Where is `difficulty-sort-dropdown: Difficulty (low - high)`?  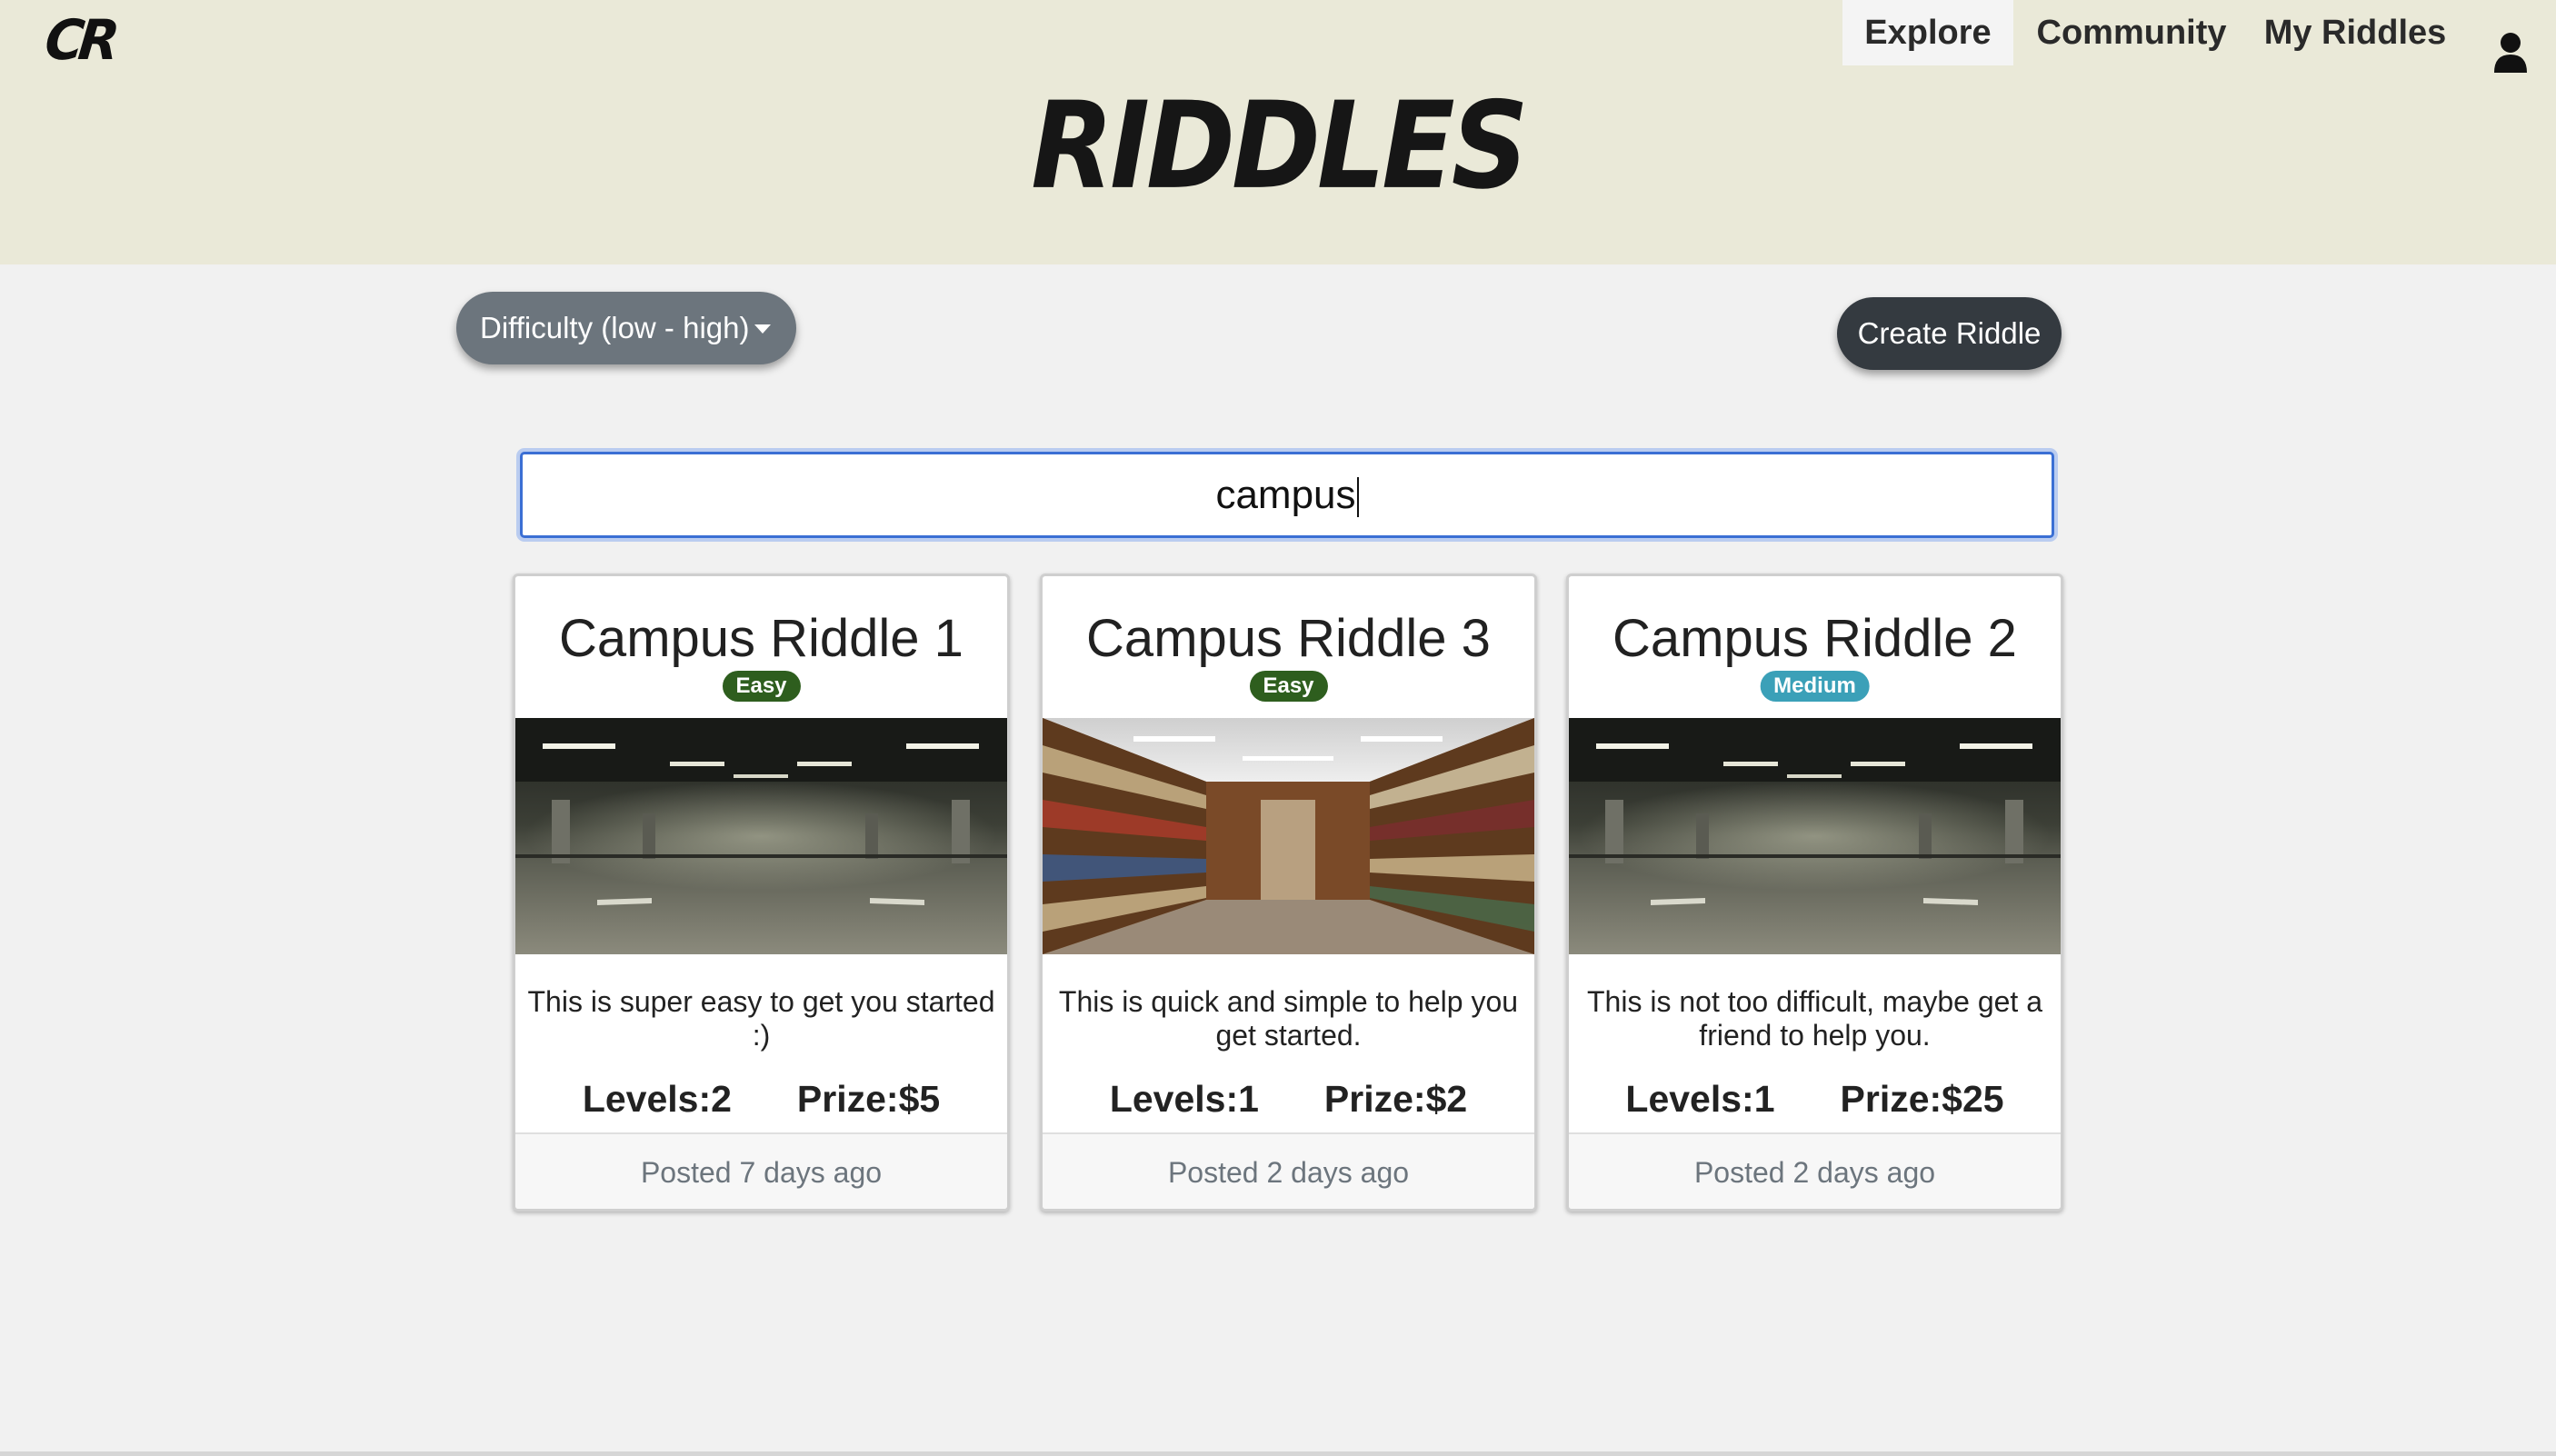 difficulty-sort-dropdown: Difficulty (low - high) is located at coordinates (626, 328).